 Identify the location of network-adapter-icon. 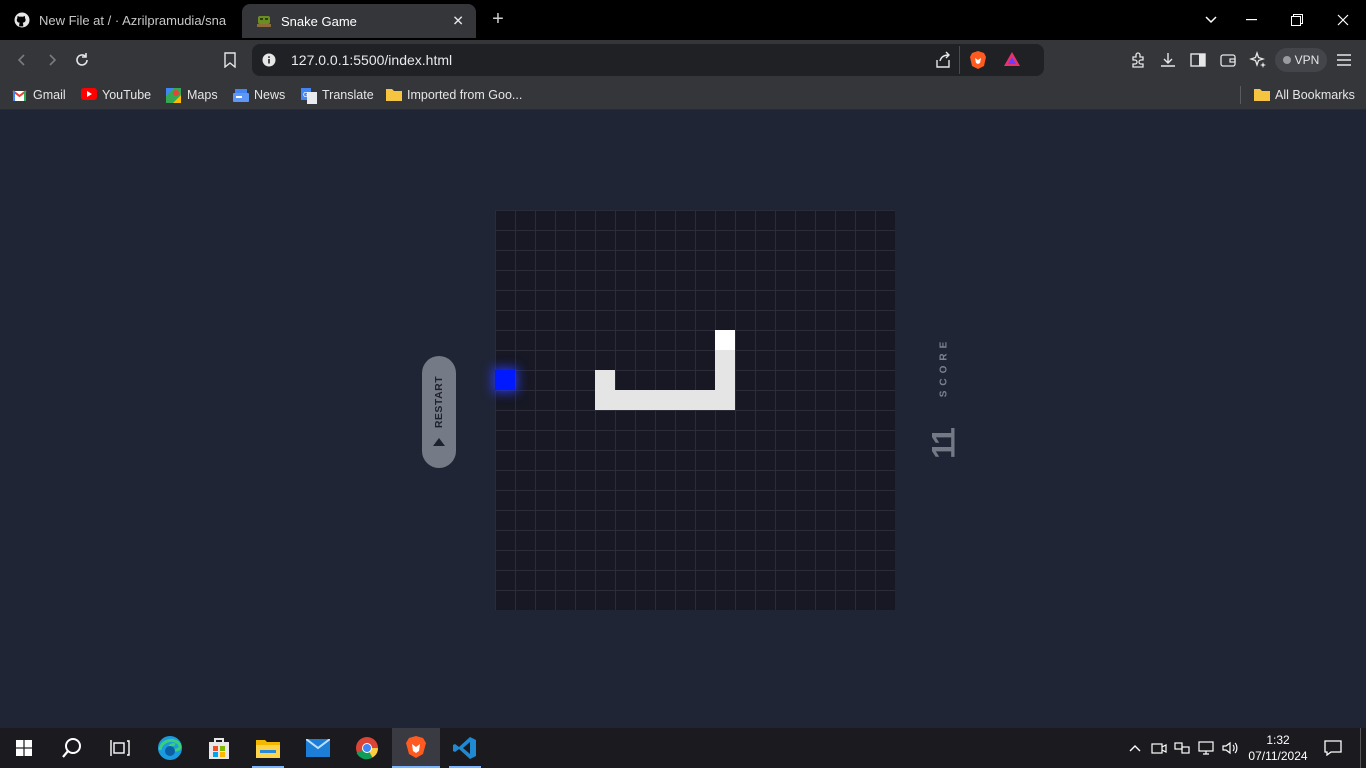
(1182, 748).